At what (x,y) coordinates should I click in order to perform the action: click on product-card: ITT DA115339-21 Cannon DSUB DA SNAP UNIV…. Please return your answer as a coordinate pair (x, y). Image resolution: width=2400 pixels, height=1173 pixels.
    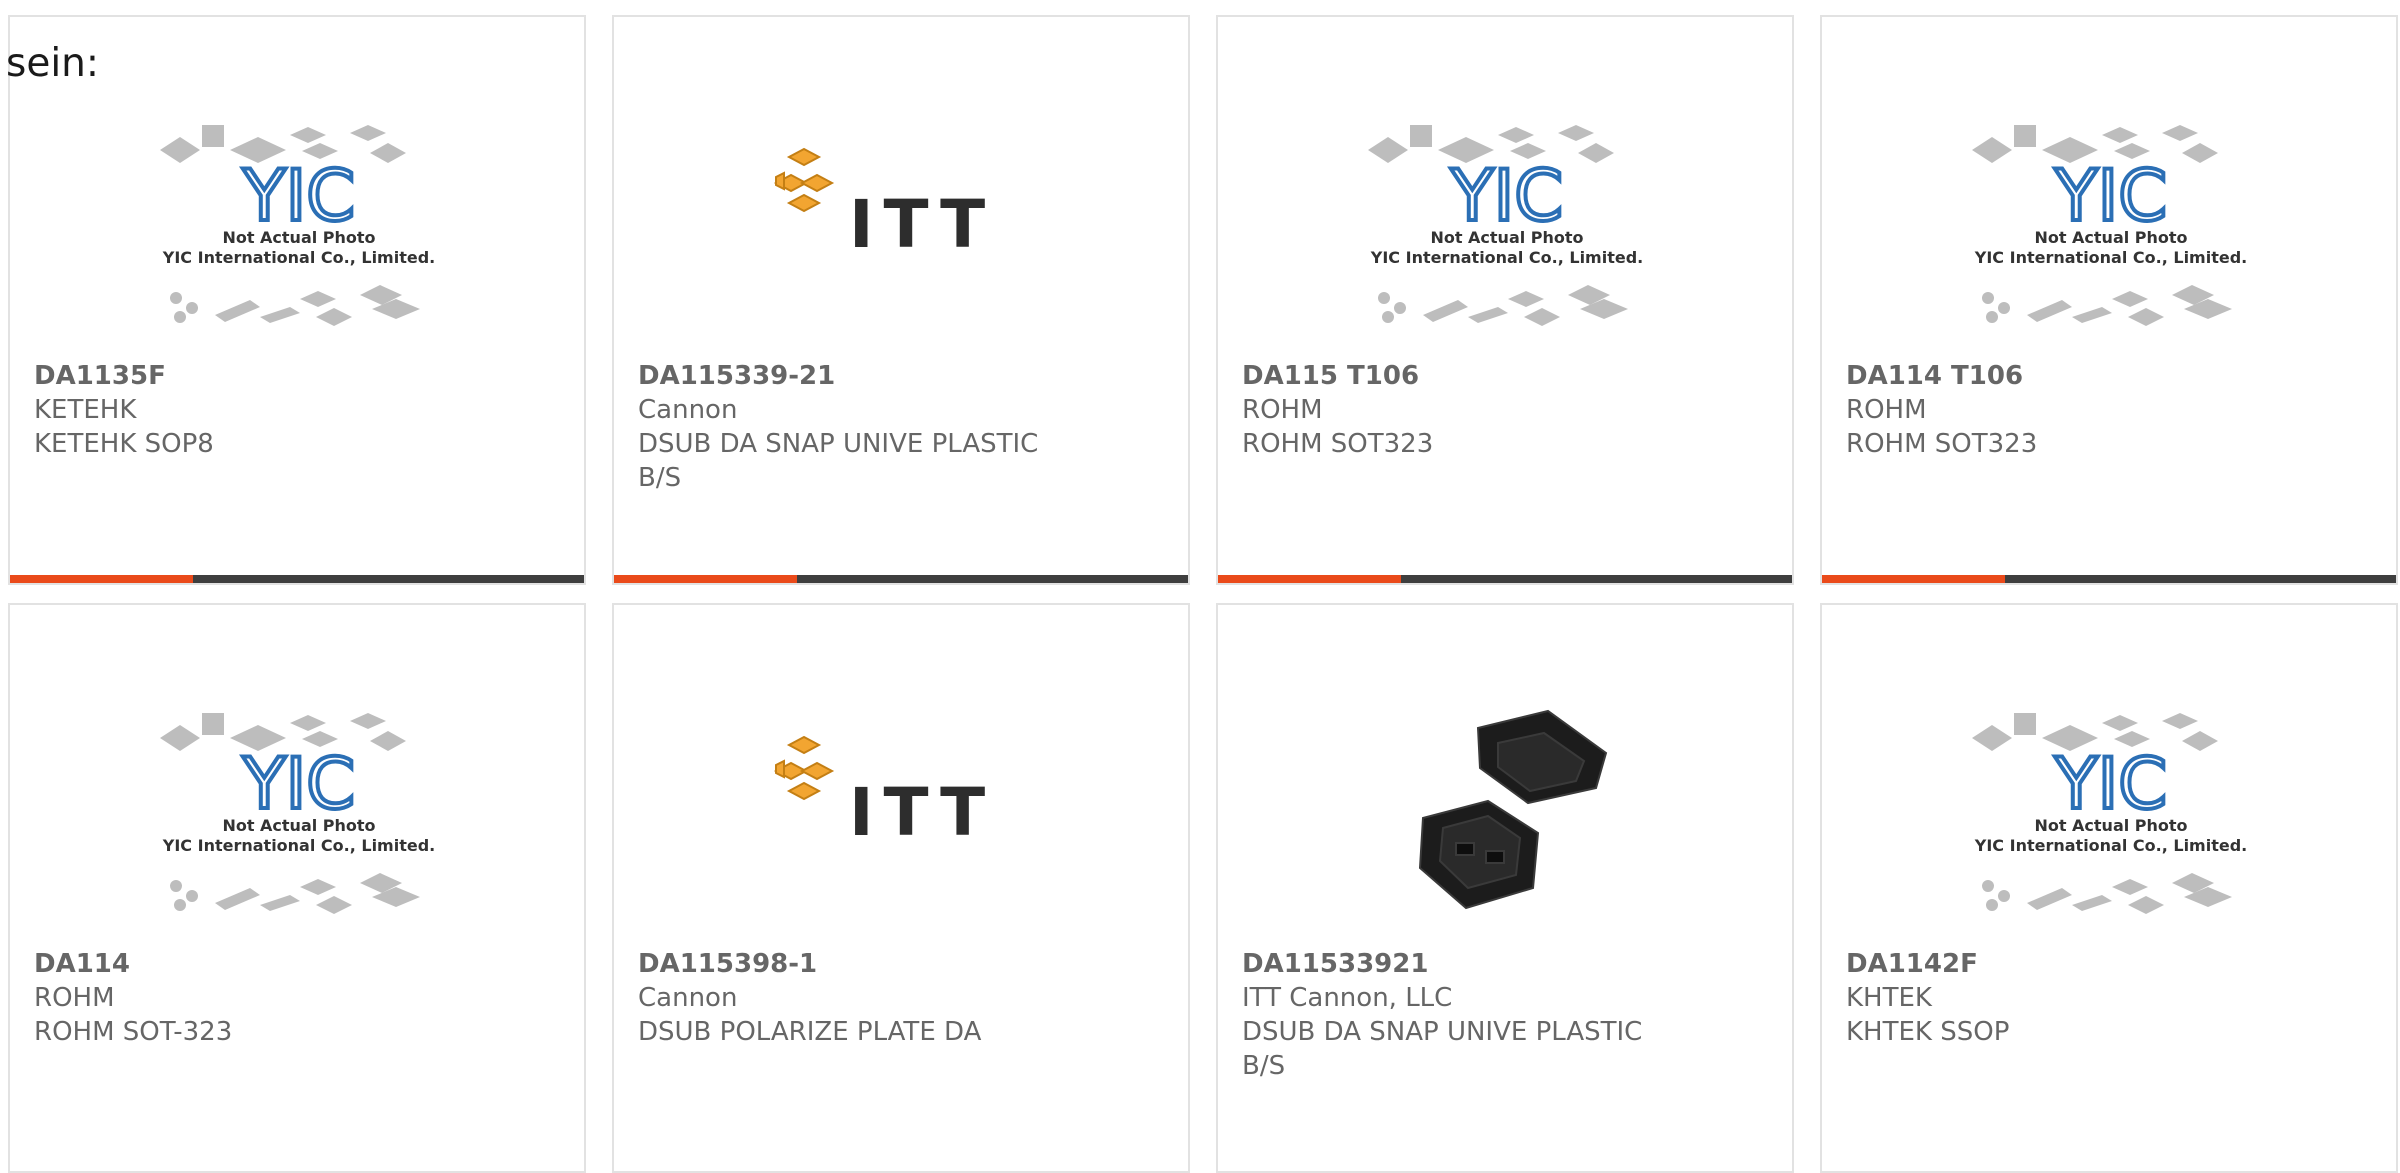
    Looking at the image, I should click on (901, 300).